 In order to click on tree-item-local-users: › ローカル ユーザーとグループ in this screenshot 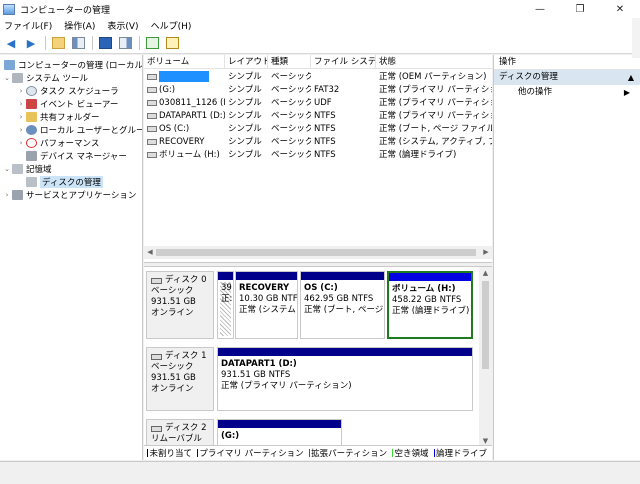, I will do `click(79, 129)`.